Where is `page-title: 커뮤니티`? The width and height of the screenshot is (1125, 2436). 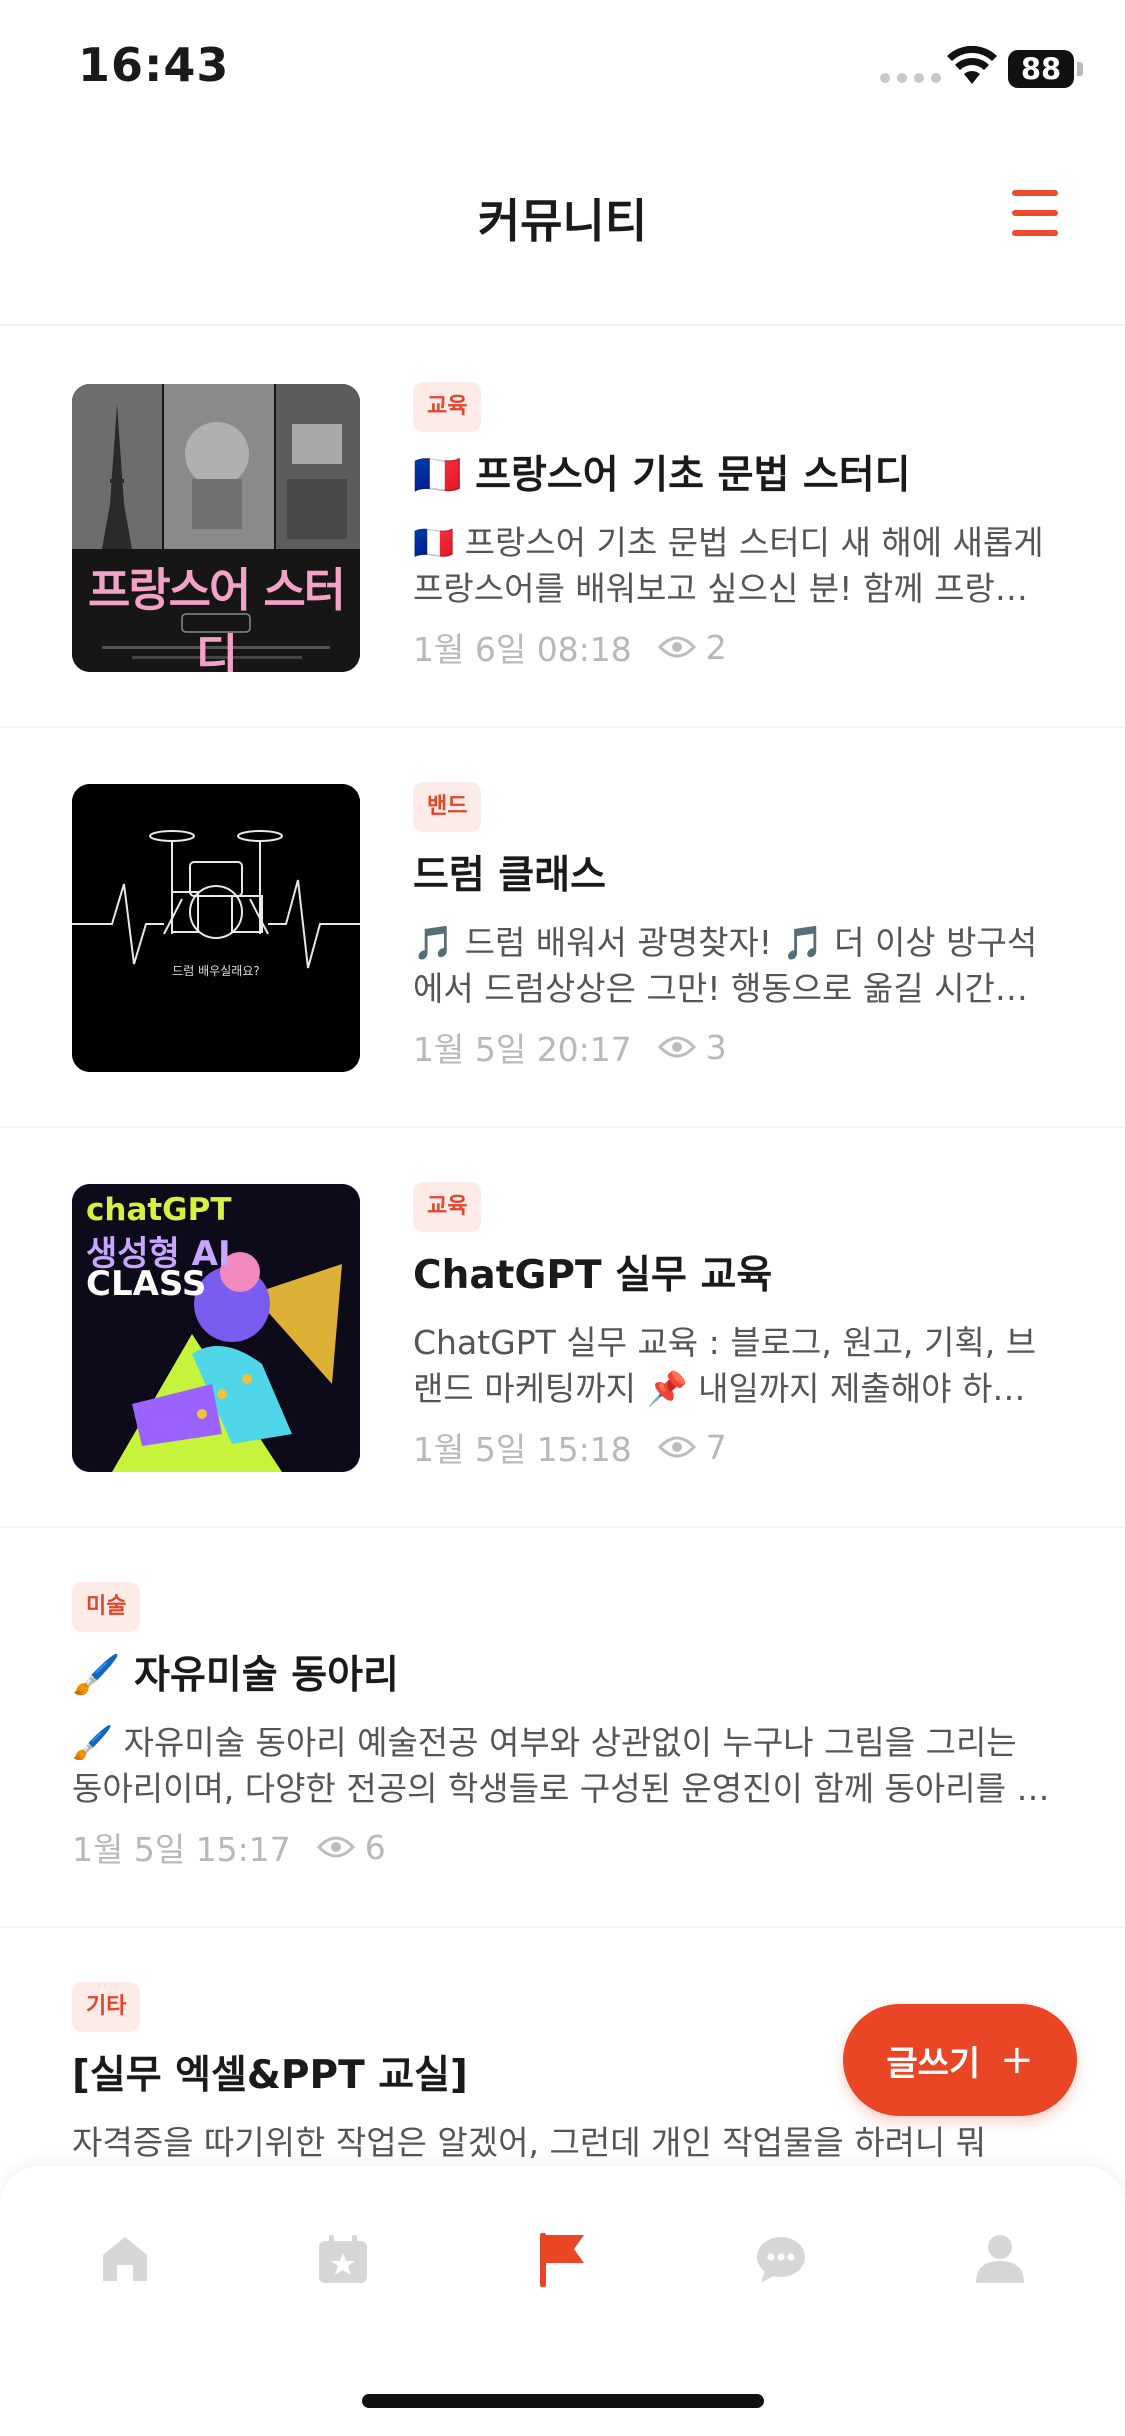
page-title: 커뮤니티 is located at coordinates (562, 221).